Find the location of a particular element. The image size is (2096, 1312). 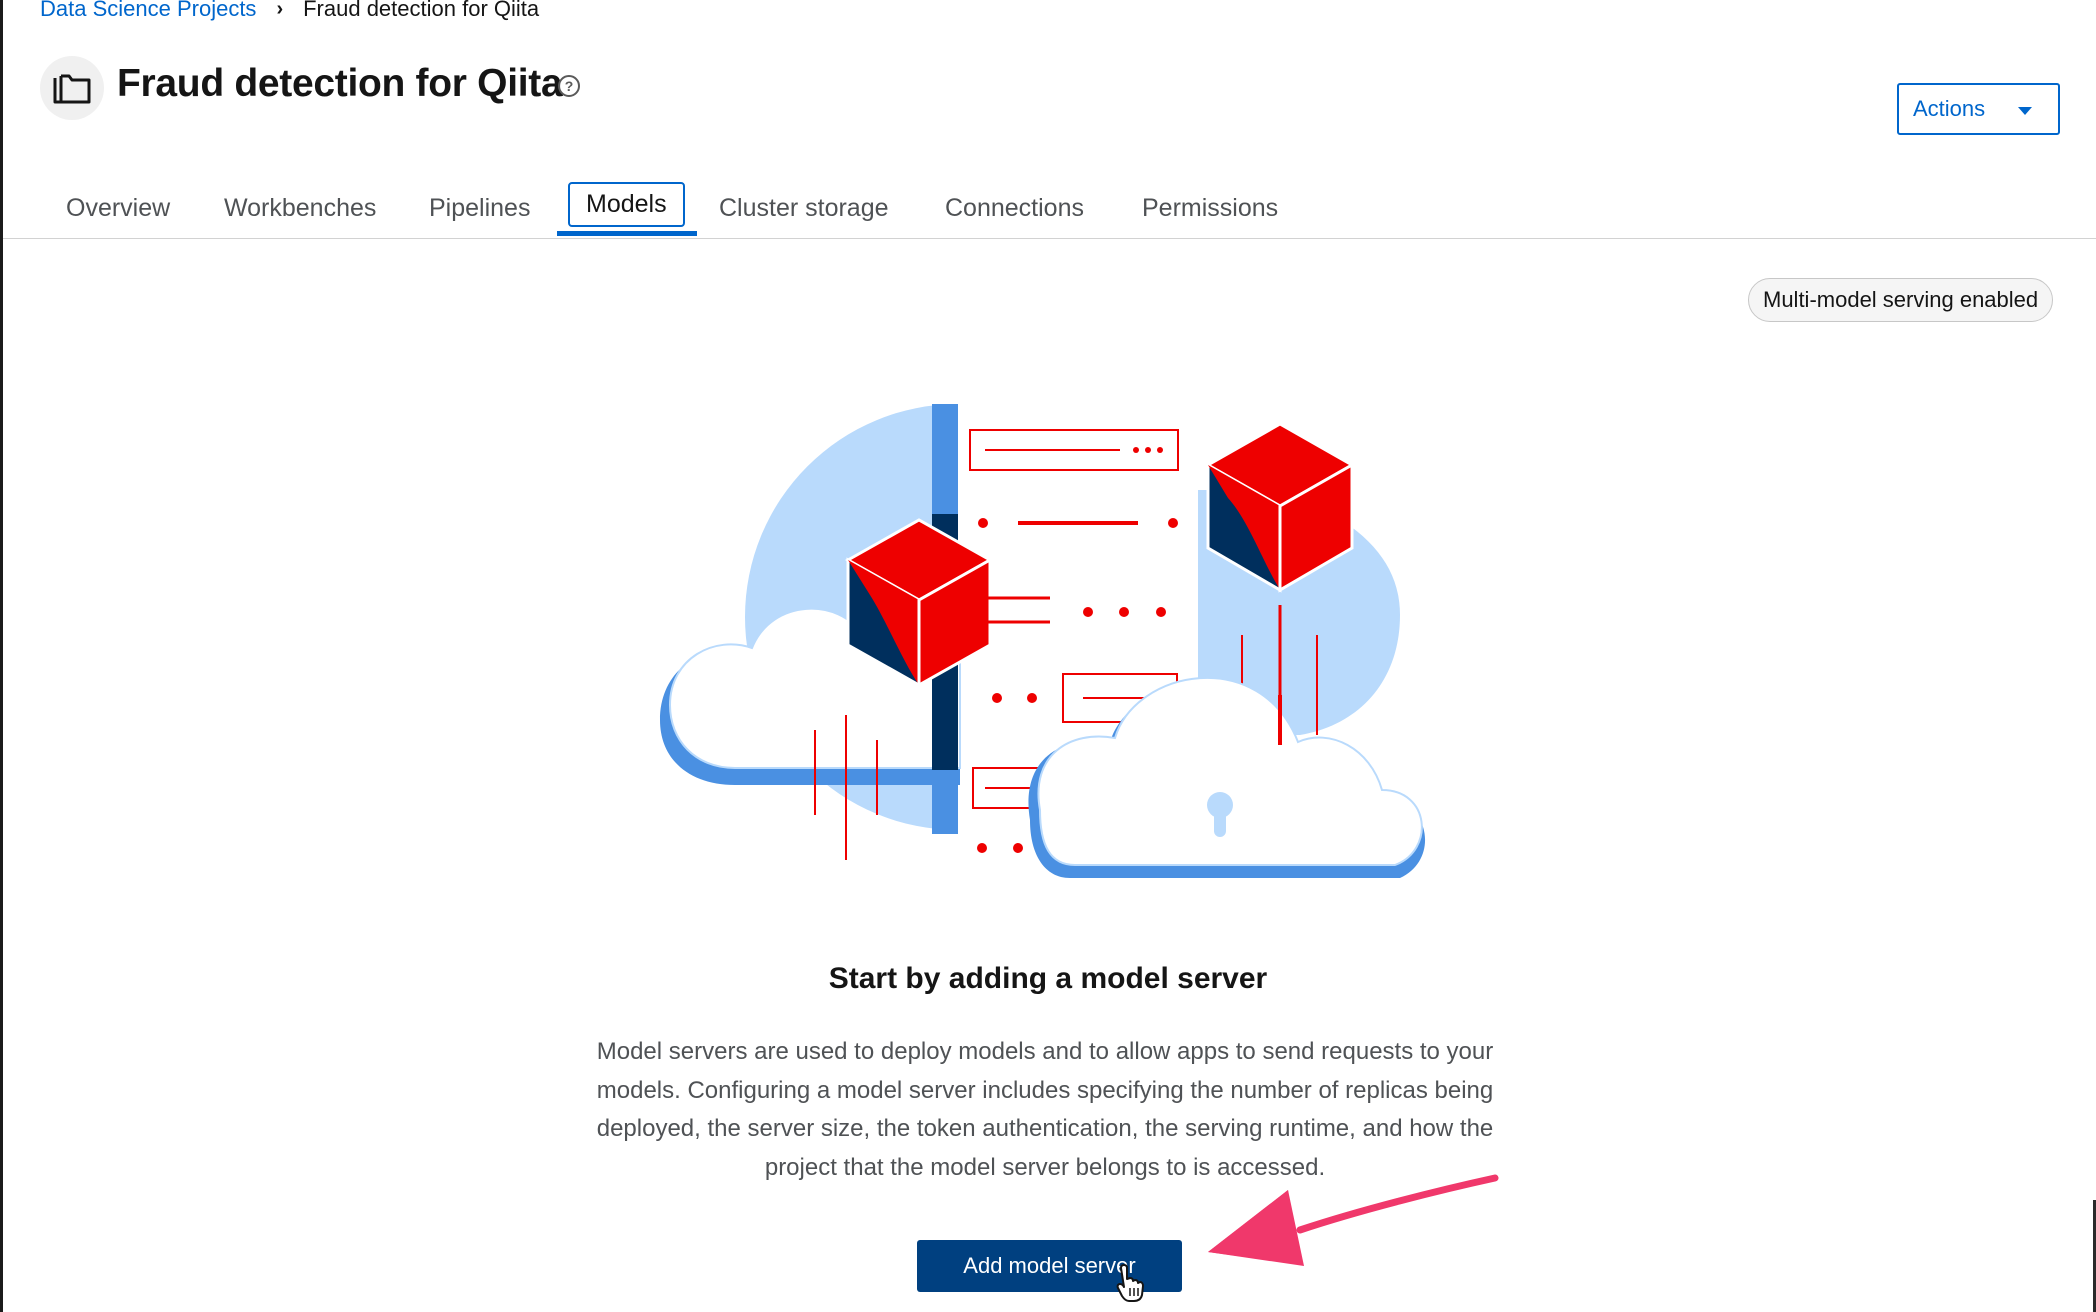

chevron-right-icon: › is located at coordinates (280, 10).